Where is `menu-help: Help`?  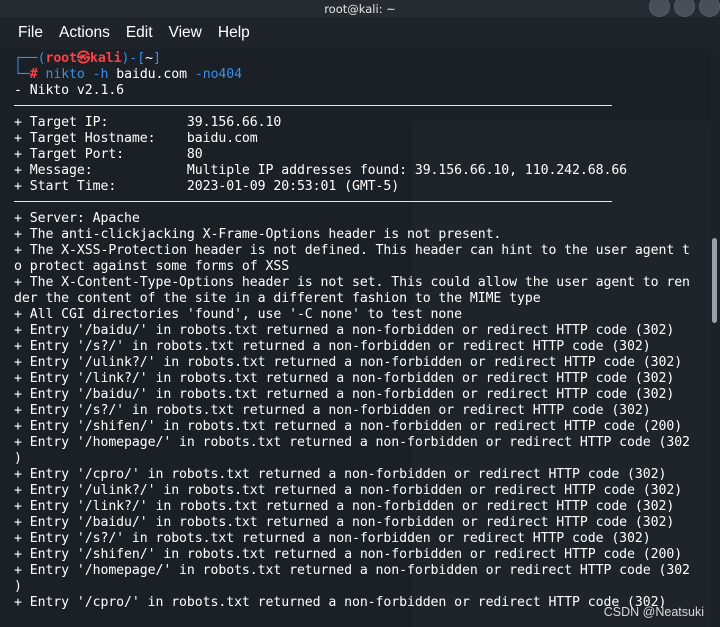
menu-help: Help is located at coordinates (234, 33).